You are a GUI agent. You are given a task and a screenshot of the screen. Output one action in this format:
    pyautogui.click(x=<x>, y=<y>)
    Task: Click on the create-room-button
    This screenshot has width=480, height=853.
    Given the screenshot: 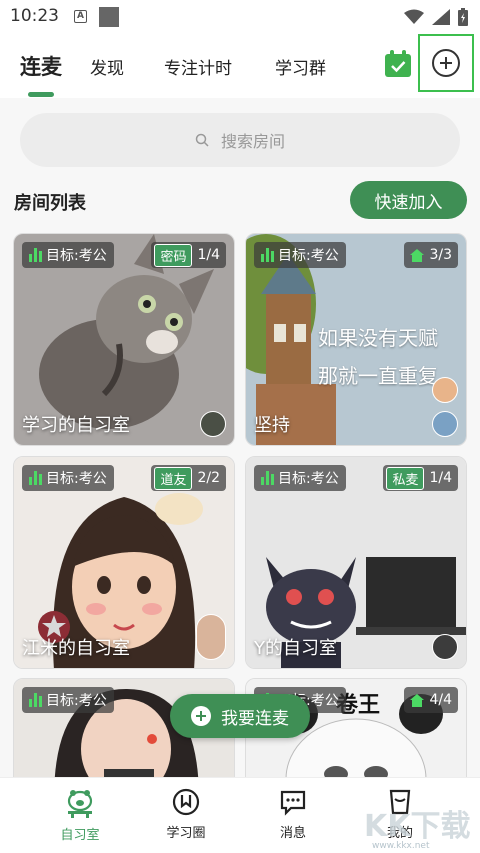 What is the action you would take?
    pyautogui.click(x=446, y=63)
    